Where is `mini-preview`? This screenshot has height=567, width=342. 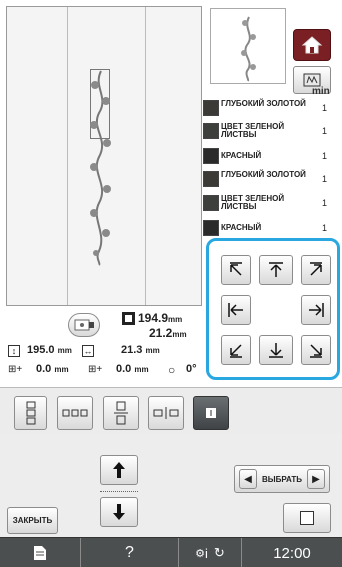
mini-preview is located at coordinates (248, 46).